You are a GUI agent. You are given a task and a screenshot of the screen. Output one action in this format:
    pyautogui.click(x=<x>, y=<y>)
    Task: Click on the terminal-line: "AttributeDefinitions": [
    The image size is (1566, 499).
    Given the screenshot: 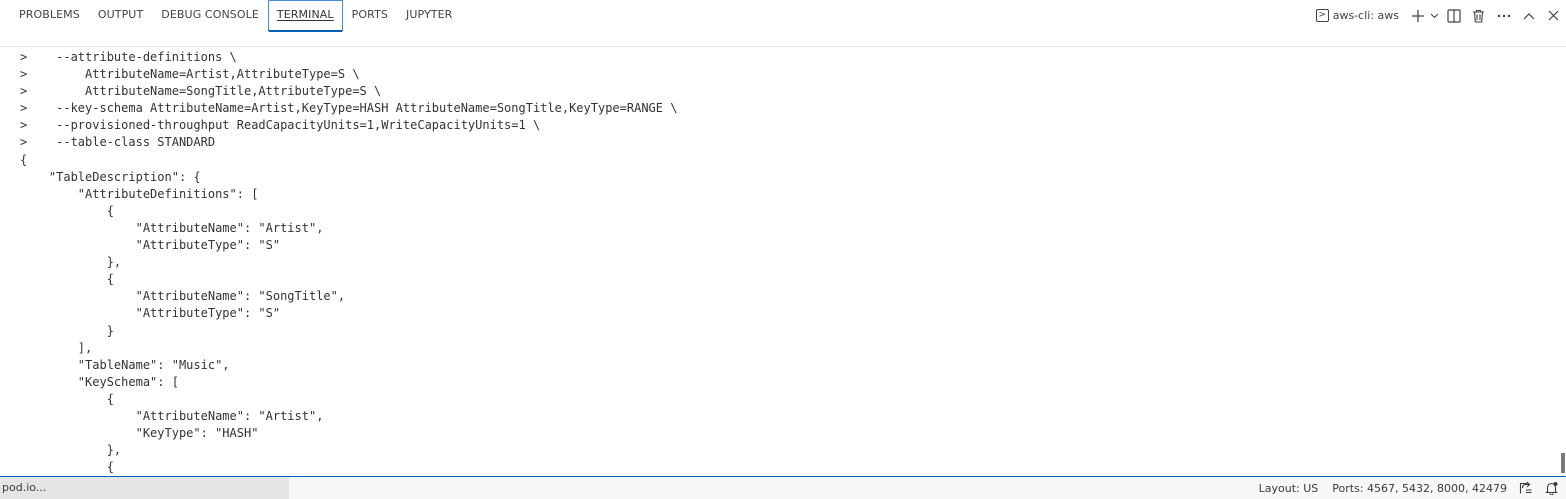 What is the action you would take?
    pyautogui.click(x=139, y=193)
    